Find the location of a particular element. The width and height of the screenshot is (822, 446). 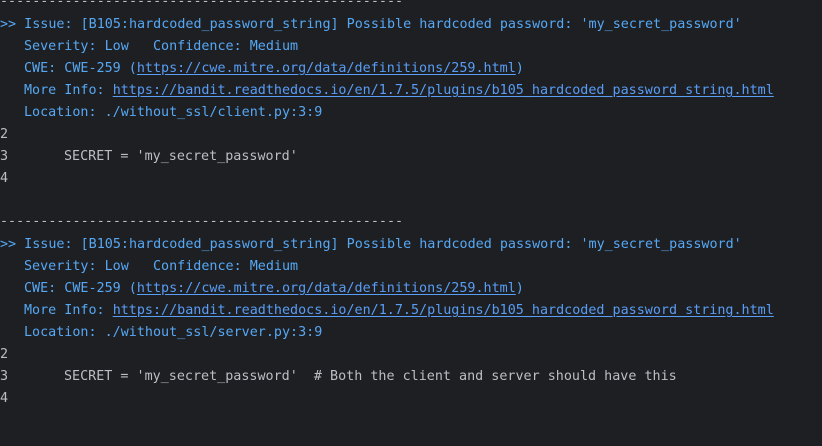

code-line: 3 SECRET = 'my_secret_password' is located at coordinates (149, 157).